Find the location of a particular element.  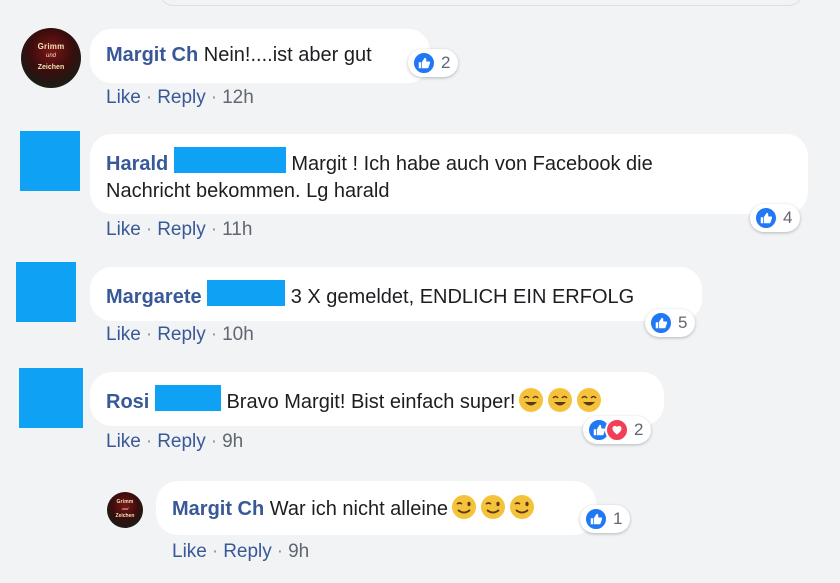

timestamp: 11h is located at coordinates (237, 229).